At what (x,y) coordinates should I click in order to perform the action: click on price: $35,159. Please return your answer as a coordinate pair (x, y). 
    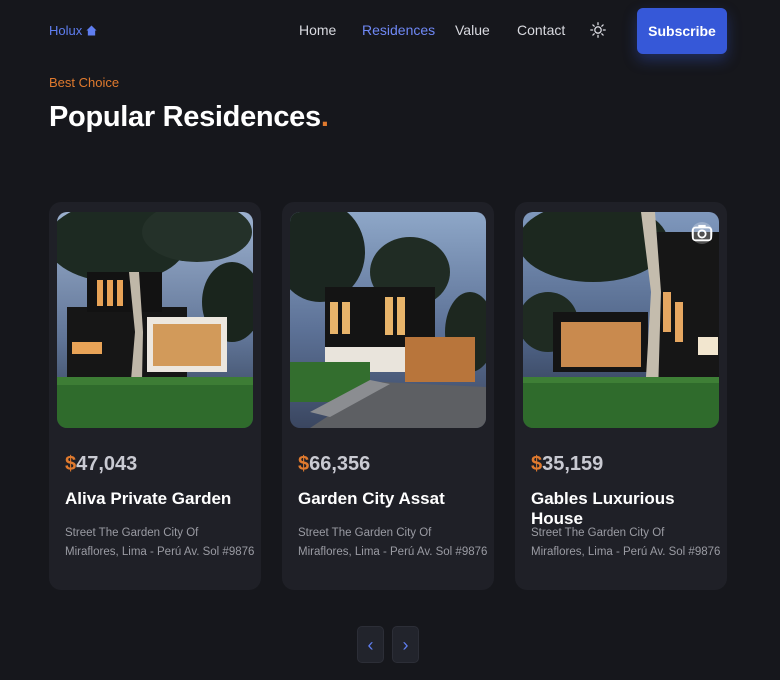
    Looking at the image, I should click on (567, 464).